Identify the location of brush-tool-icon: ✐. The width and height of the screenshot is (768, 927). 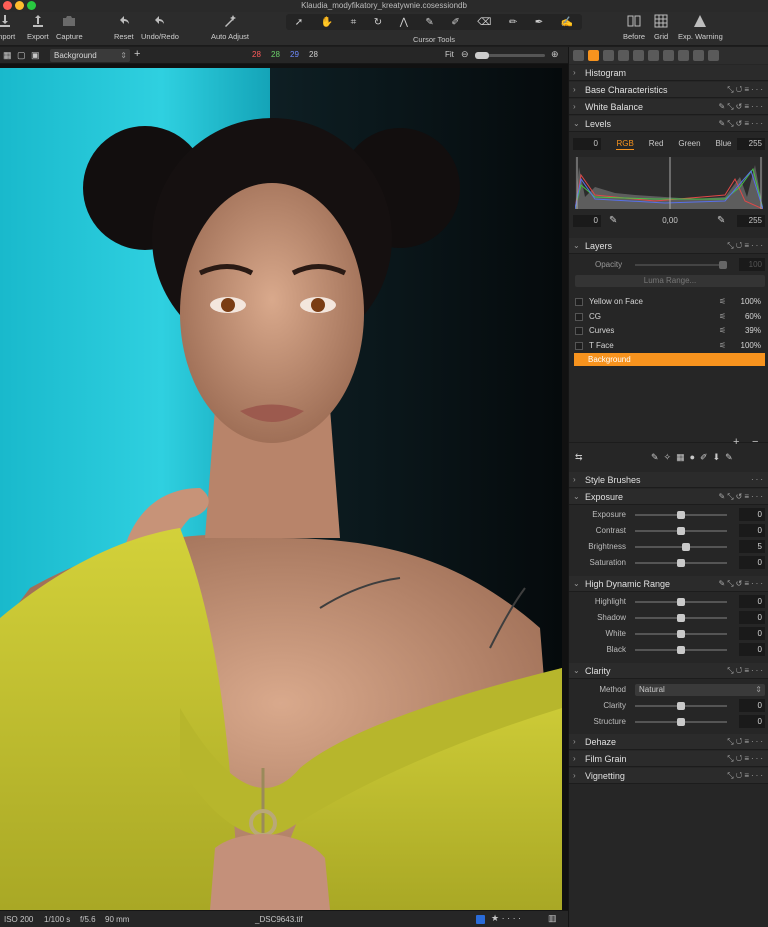
(455, 22).